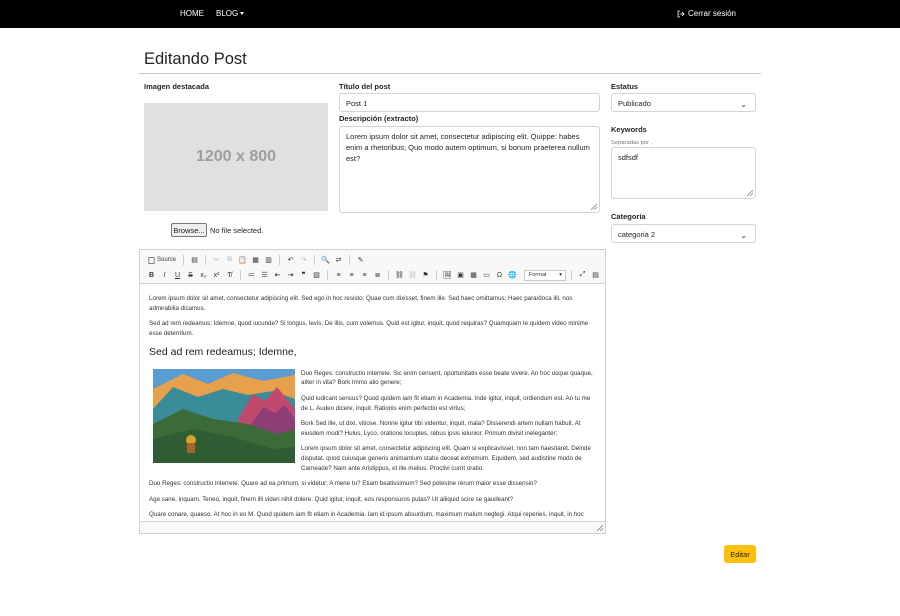 The height and width of the screenshot is (616, 900). I want to click on category-label: Categoría, so click(628, 216).